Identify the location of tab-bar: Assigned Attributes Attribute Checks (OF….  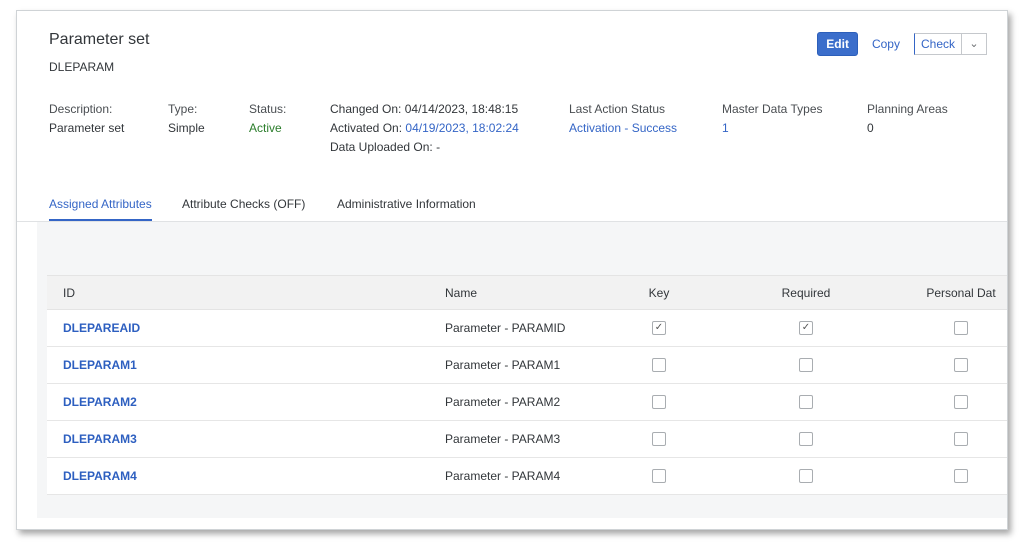
(512, 205).